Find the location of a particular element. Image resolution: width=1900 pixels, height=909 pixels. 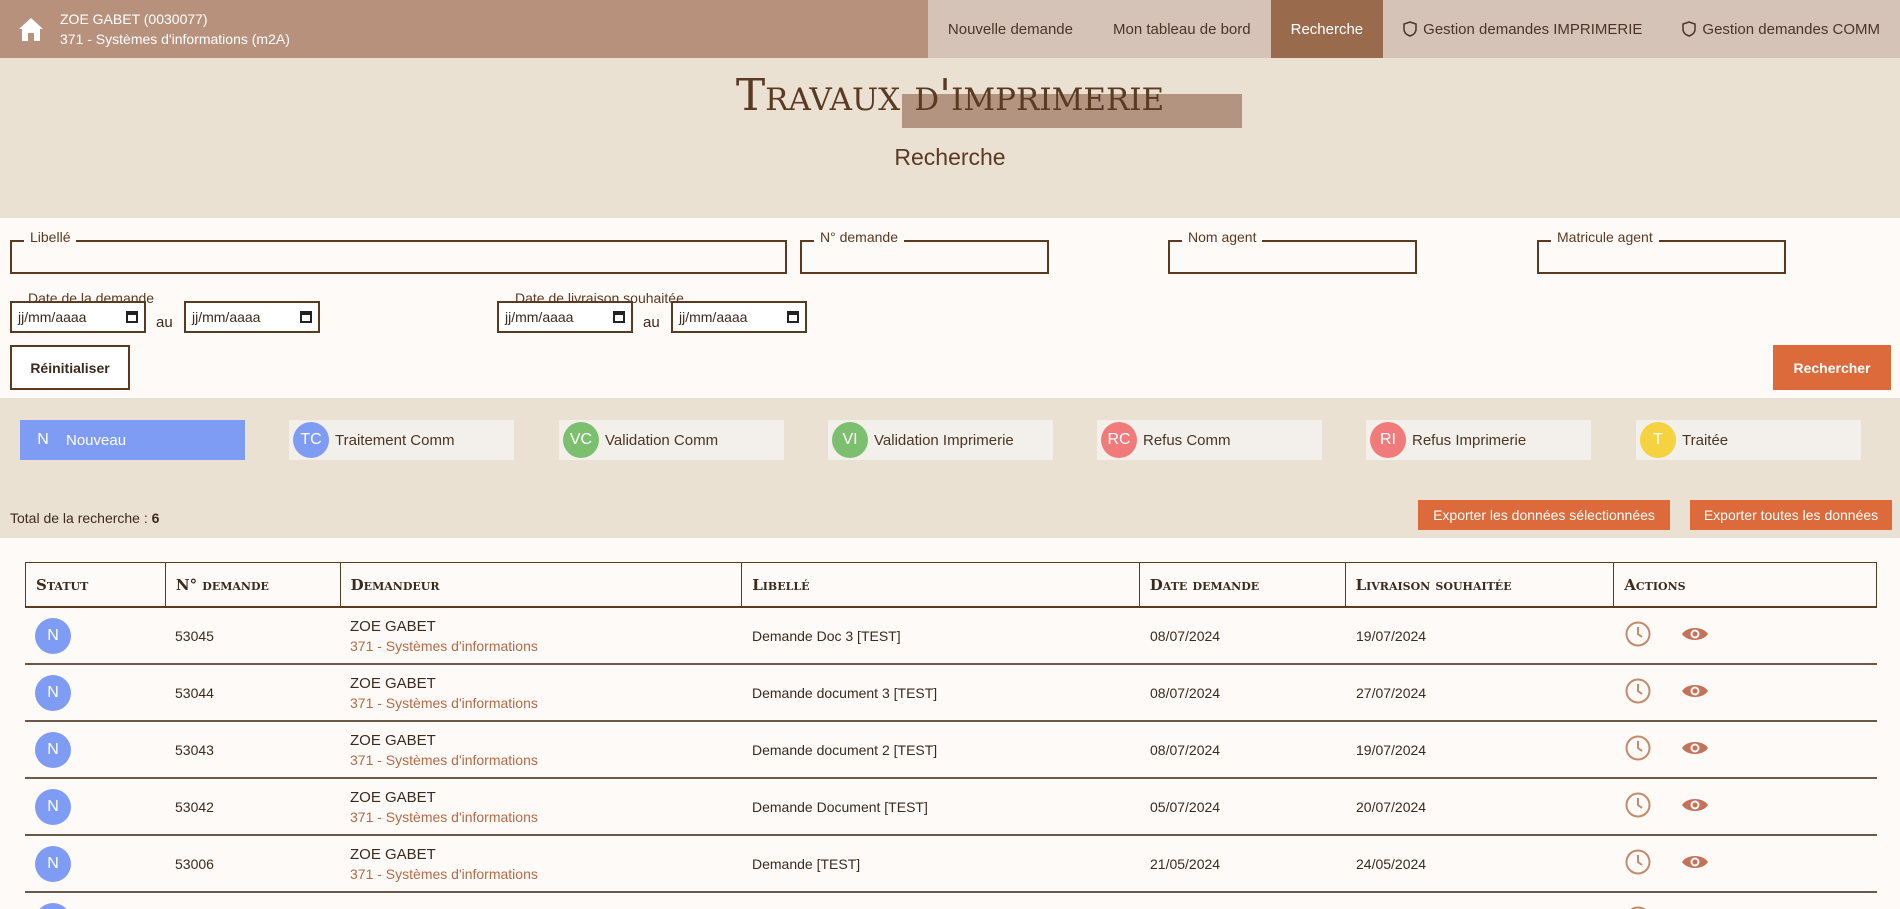

libelle-field: Libellé is located at coordinates (398, 251).